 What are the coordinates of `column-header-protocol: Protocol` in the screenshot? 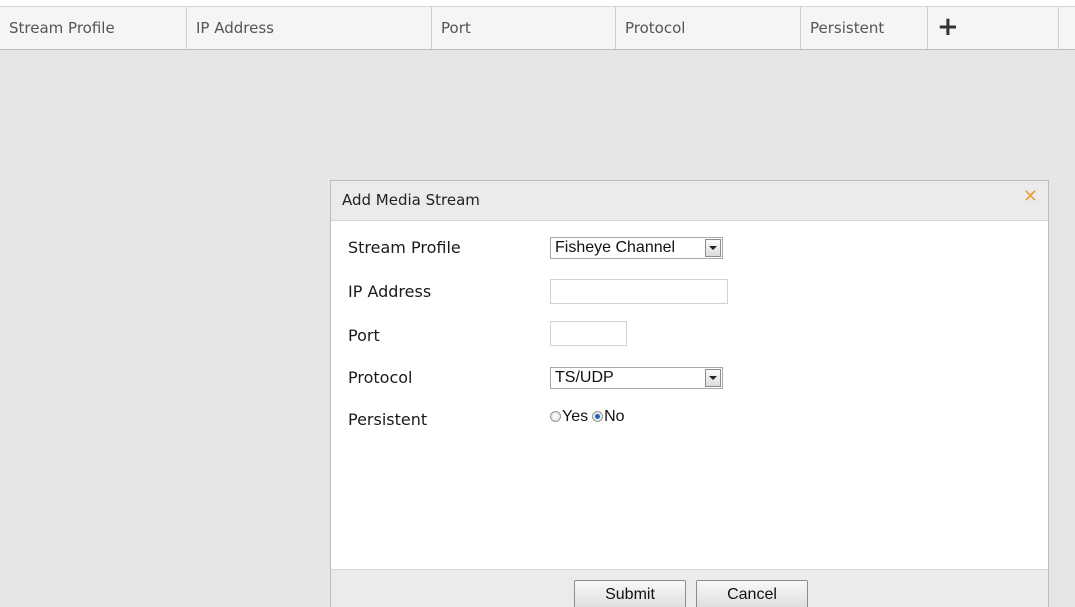 It's located at (707, 28).